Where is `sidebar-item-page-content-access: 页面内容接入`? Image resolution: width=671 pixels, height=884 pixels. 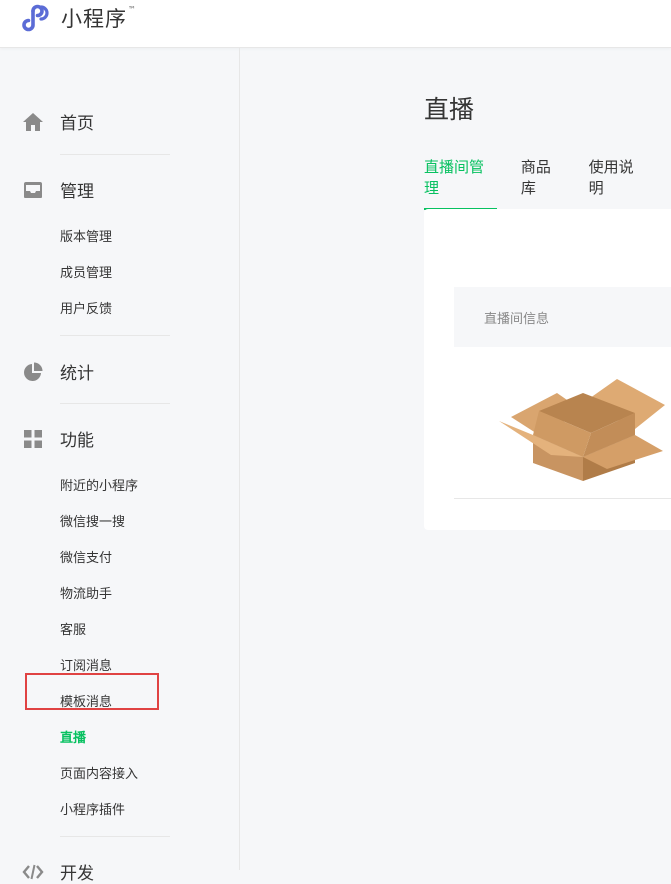 sidebar-item-page-content-access: 页面内容接入 is located at coordinates (99, 775).